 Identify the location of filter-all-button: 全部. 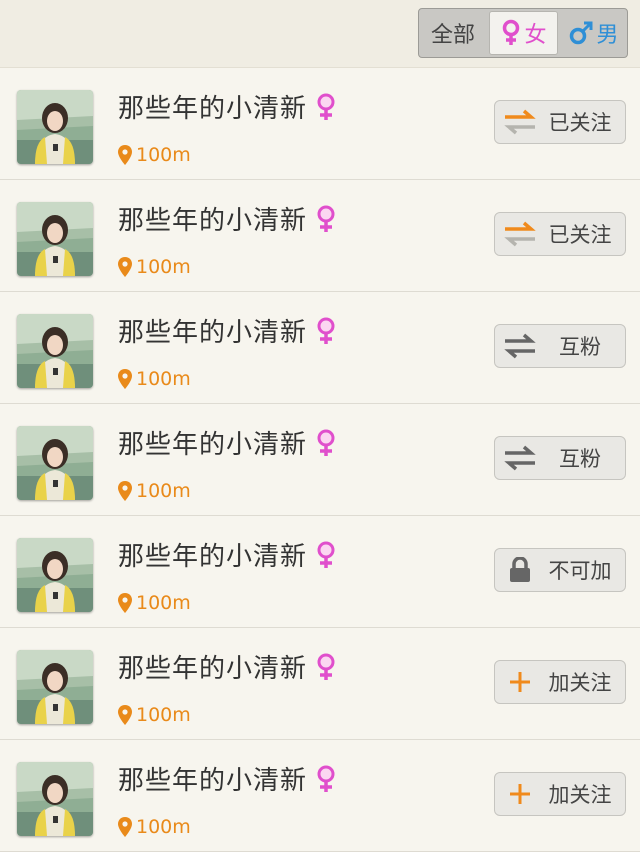
(453, 33).